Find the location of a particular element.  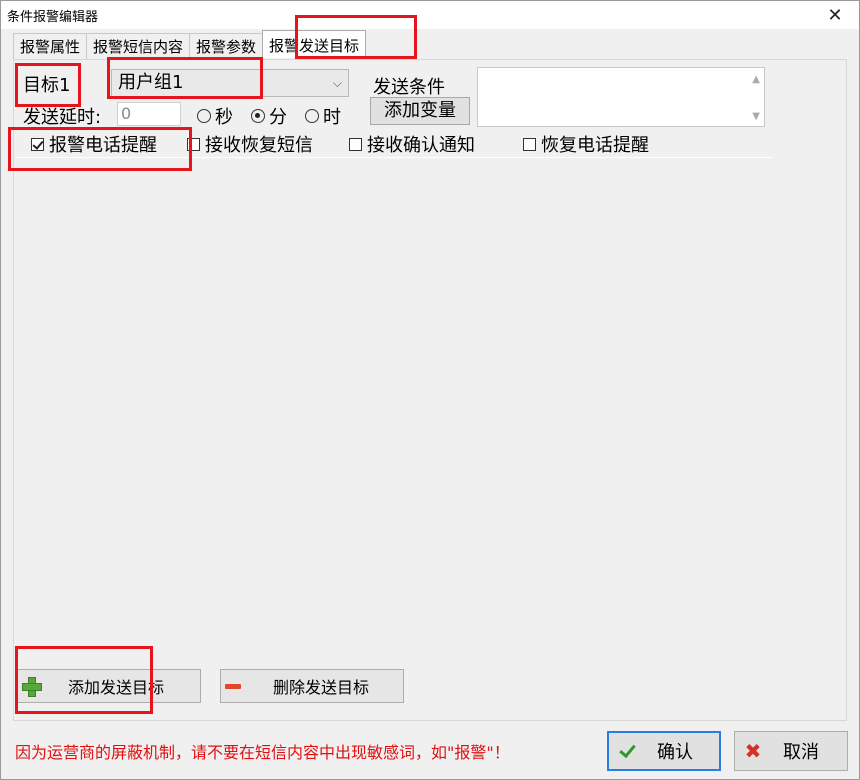

minus-icon is located at coordinates (233, 686).